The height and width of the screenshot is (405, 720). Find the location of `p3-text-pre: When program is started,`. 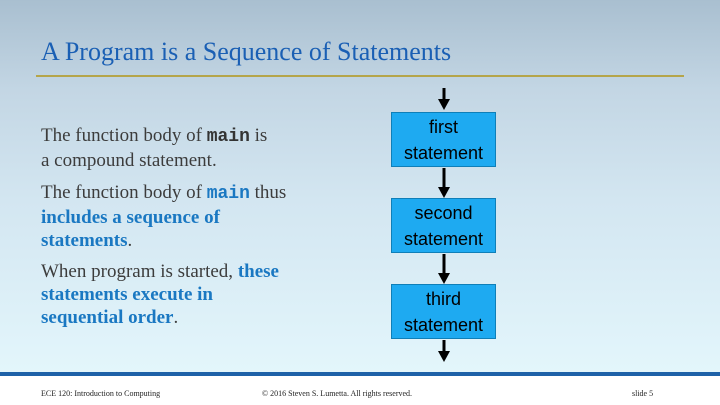

p3-text-pre: When program is started, is located at coordinates (139, 271).